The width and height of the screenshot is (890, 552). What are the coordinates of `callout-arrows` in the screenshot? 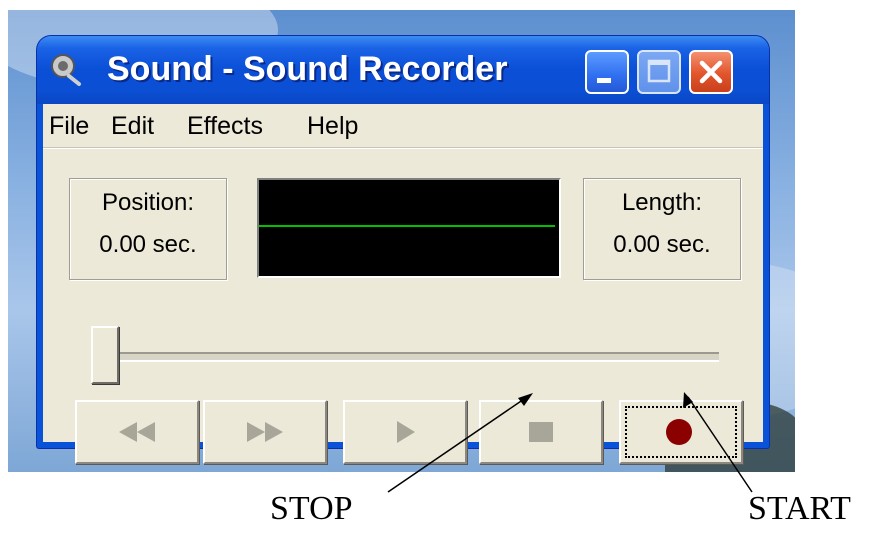 It's located at (570, 442).